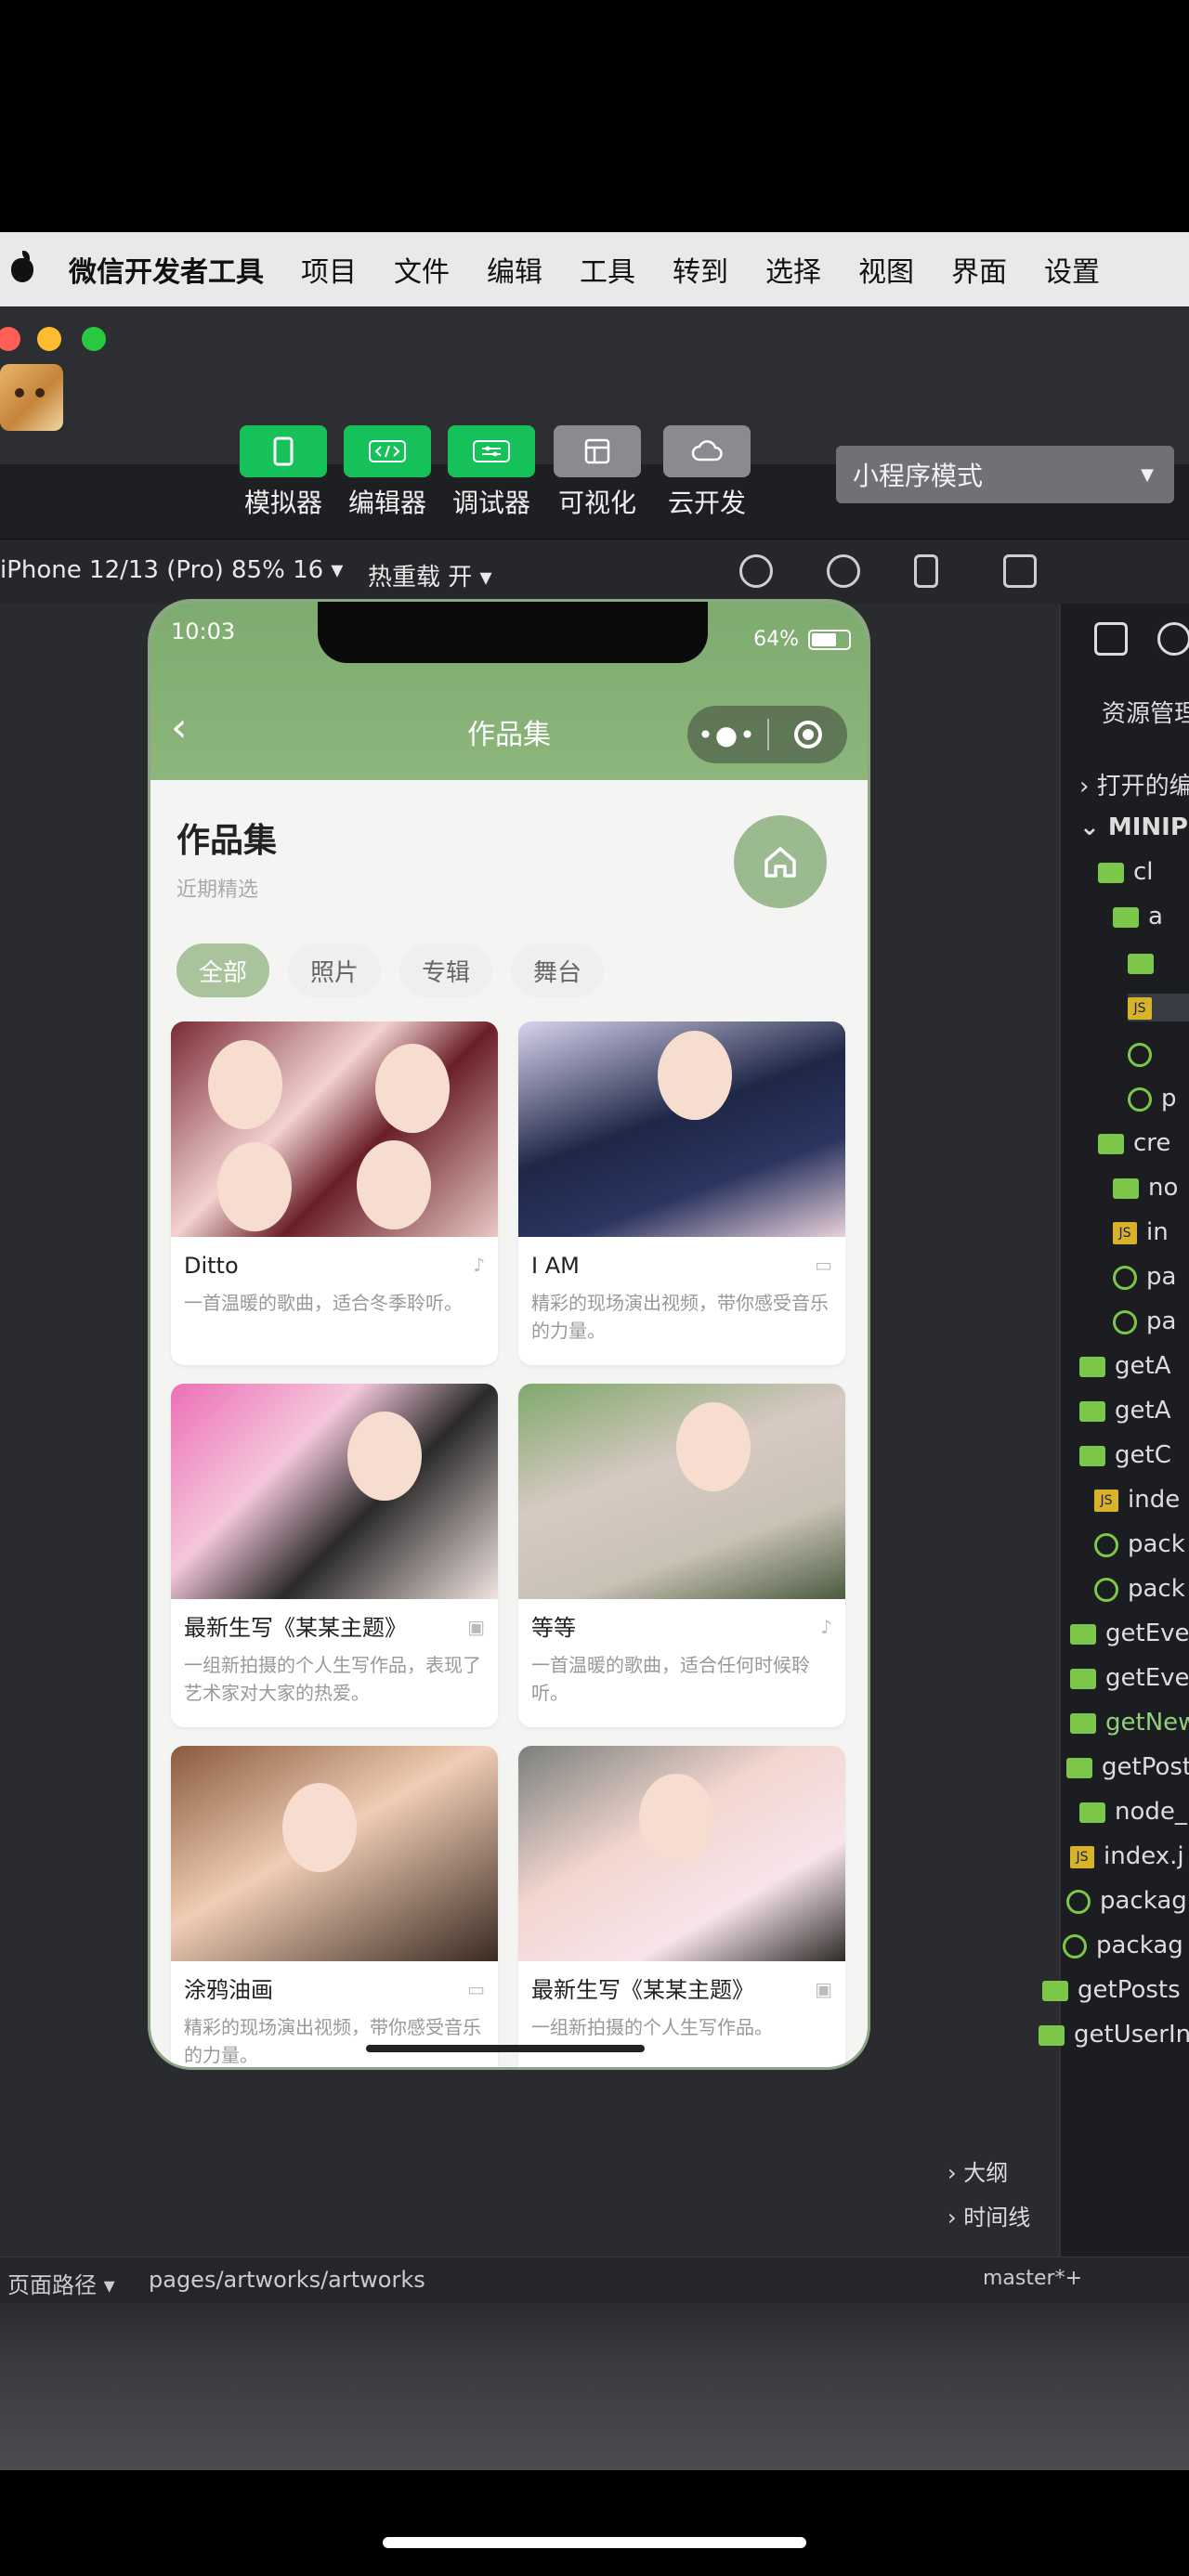 This screenshot has width=1189, height=2576. Describe the element at coordinates (776, 639) in the screenshot. I see `battery-percent: 64%` at that location.